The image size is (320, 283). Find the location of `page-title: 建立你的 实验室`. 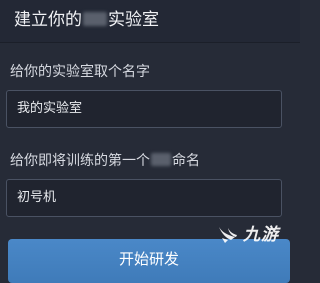

page-title: 建立你的 实验室 is located at coordinates (86, 20).